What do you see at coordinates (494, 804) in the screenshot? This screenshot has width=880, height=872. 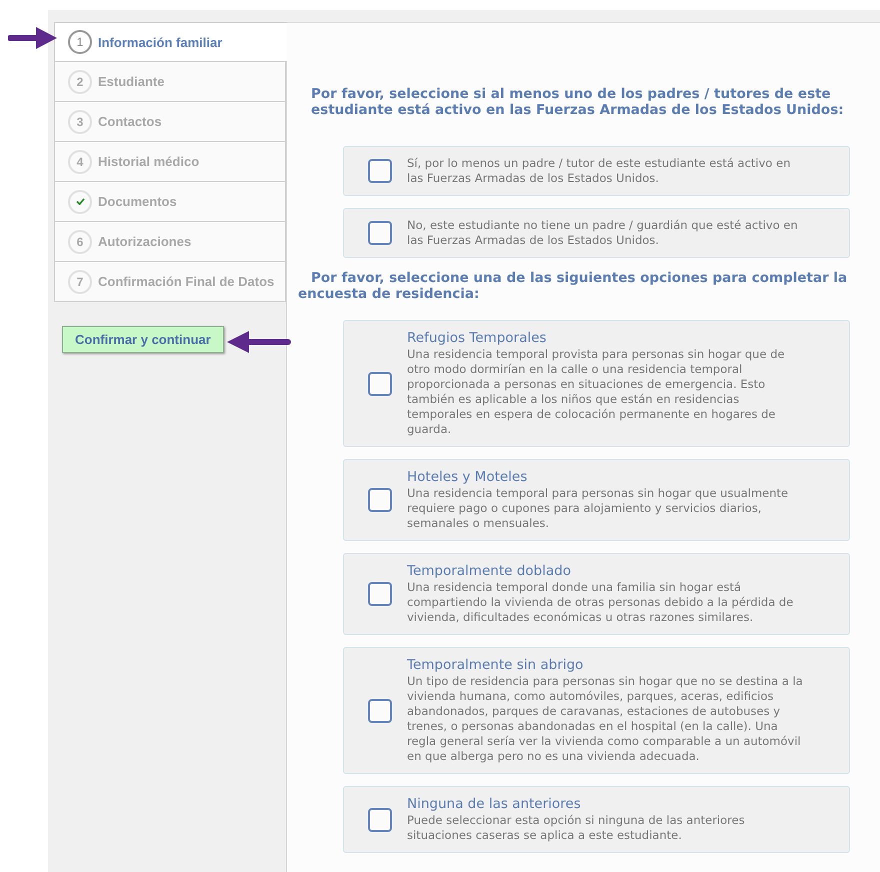 I see `option-title: Ninguna de las anteriores` at bounding box center [494, 804].